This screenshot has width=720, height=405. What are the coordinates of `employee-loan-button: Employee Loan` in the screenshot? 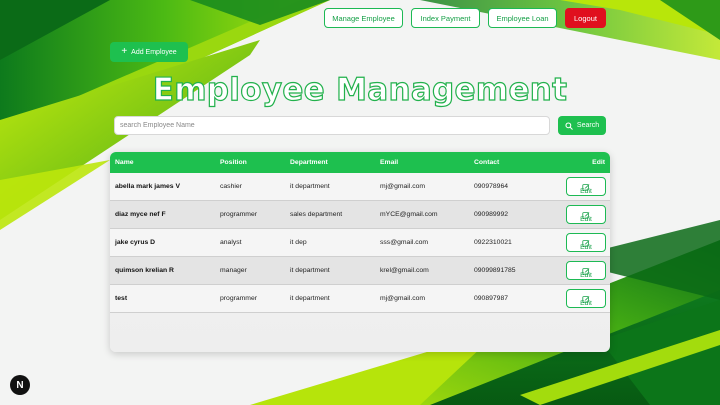 It's located at (522, 18).